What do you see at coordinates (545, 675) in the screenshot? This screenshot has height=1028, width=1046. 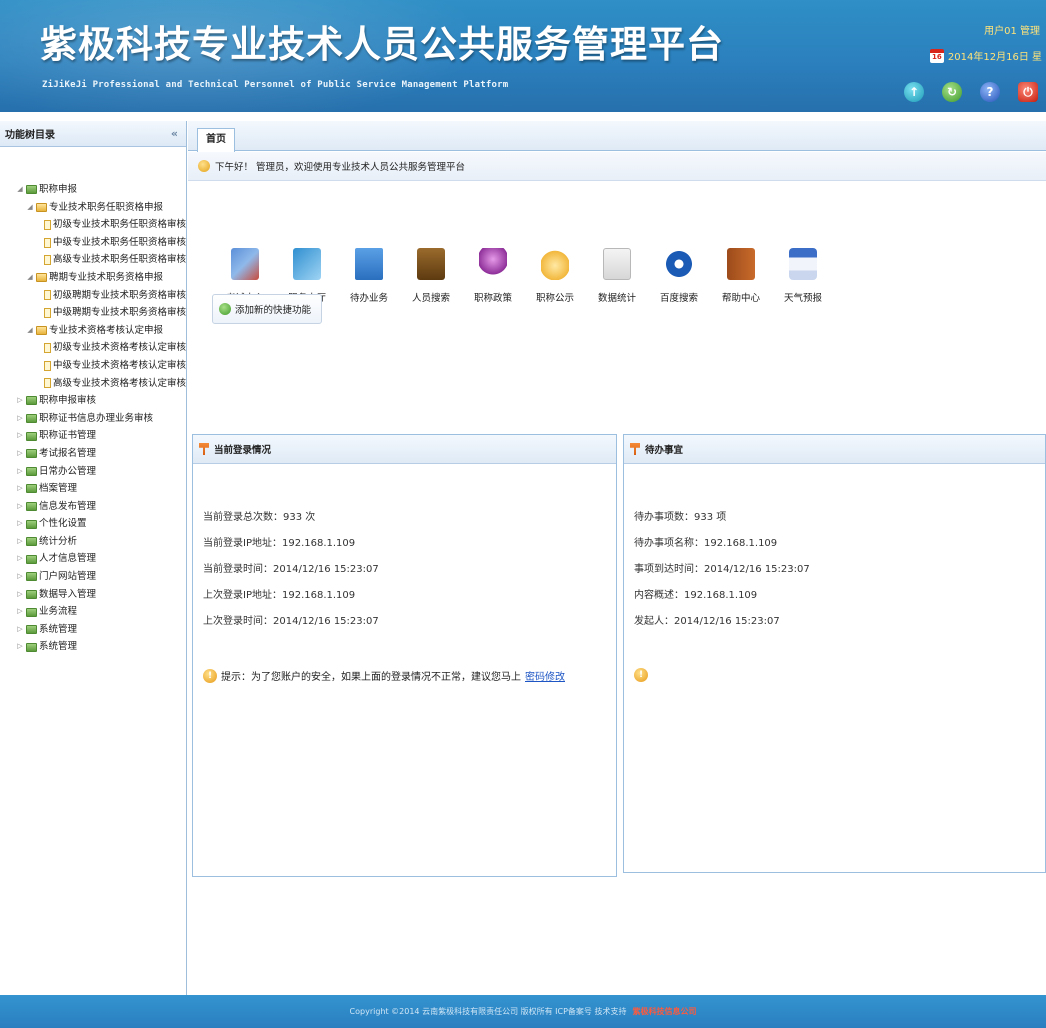 I see `change-password-link: 密码修改` at bounding box center [545, 675].